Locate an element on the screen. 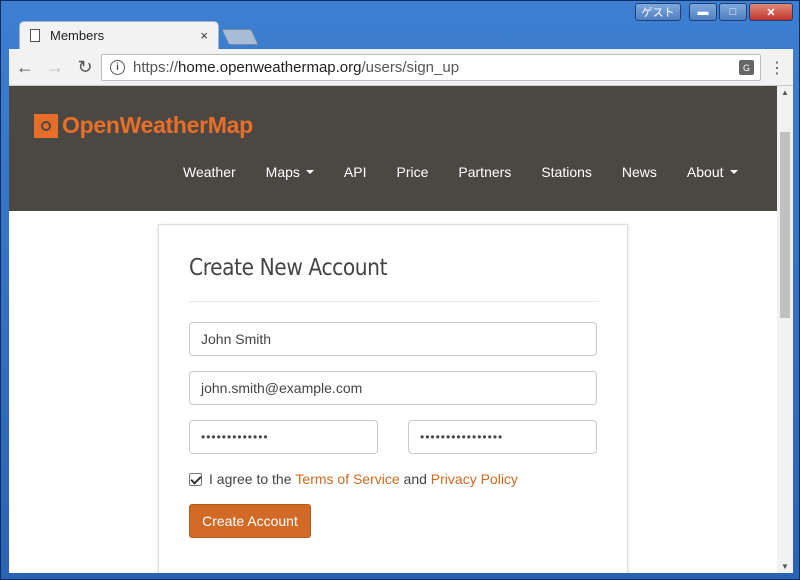  nav-stations: Stations is located at coordinates (566, 172).